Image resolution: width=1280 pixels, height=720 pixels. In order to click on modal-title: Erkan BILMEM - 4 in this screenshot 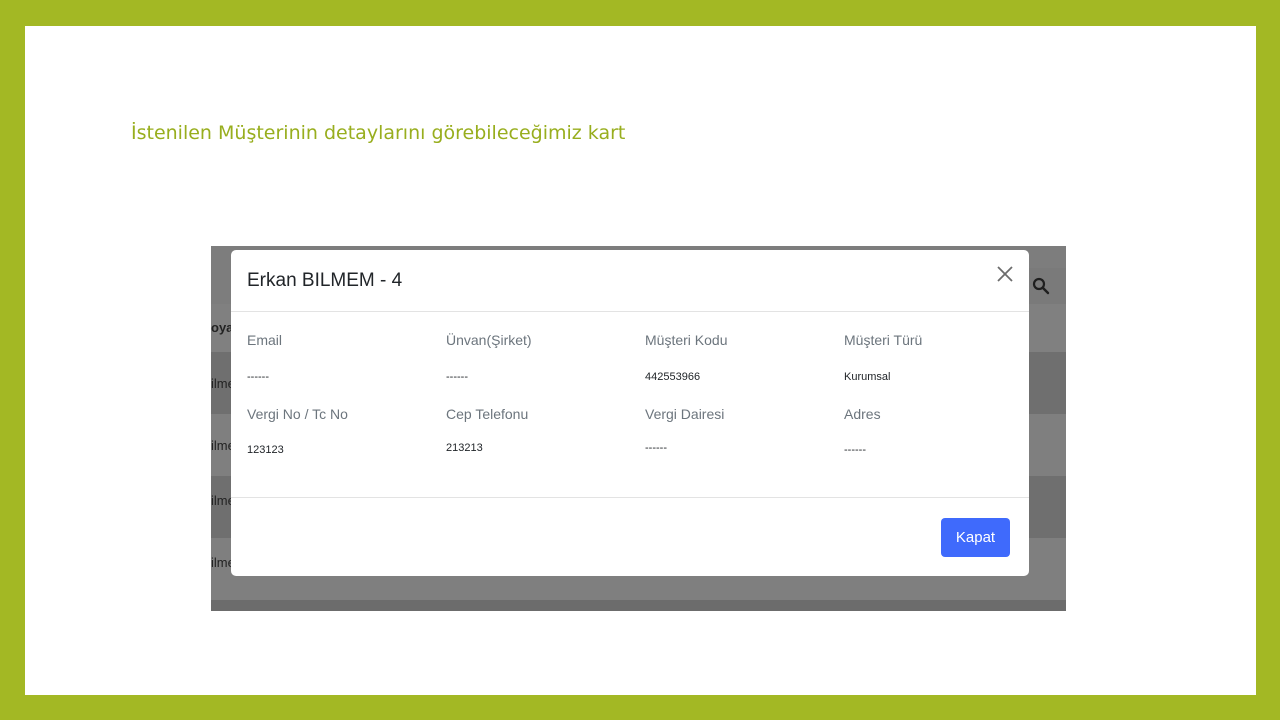, I will do `click(325, 280)`.